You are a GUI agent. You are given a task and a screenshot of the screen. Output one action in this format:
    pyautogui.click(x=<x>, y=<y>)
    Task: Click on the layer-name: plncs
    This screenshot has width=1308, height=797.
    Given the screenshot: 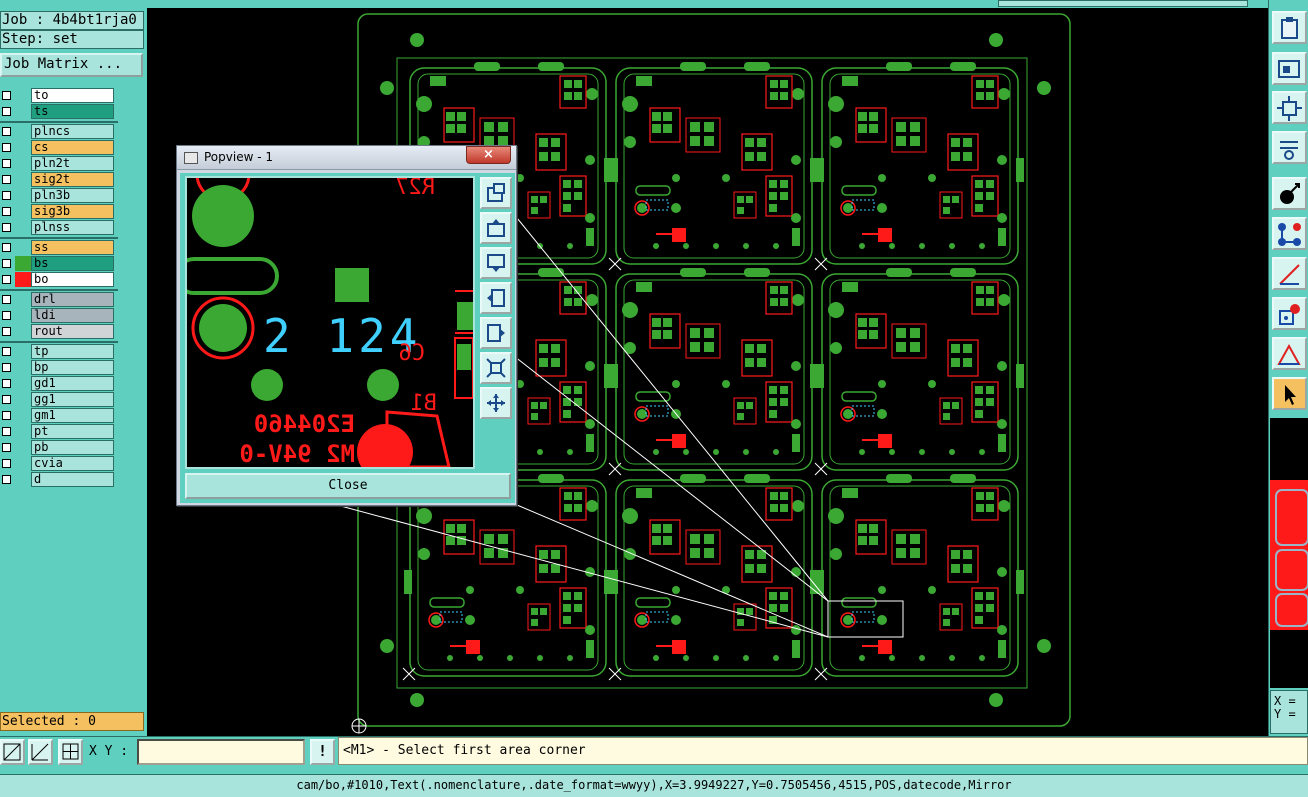 What is the action you would take?
    pyautogui.click(x=72, y=131)
    